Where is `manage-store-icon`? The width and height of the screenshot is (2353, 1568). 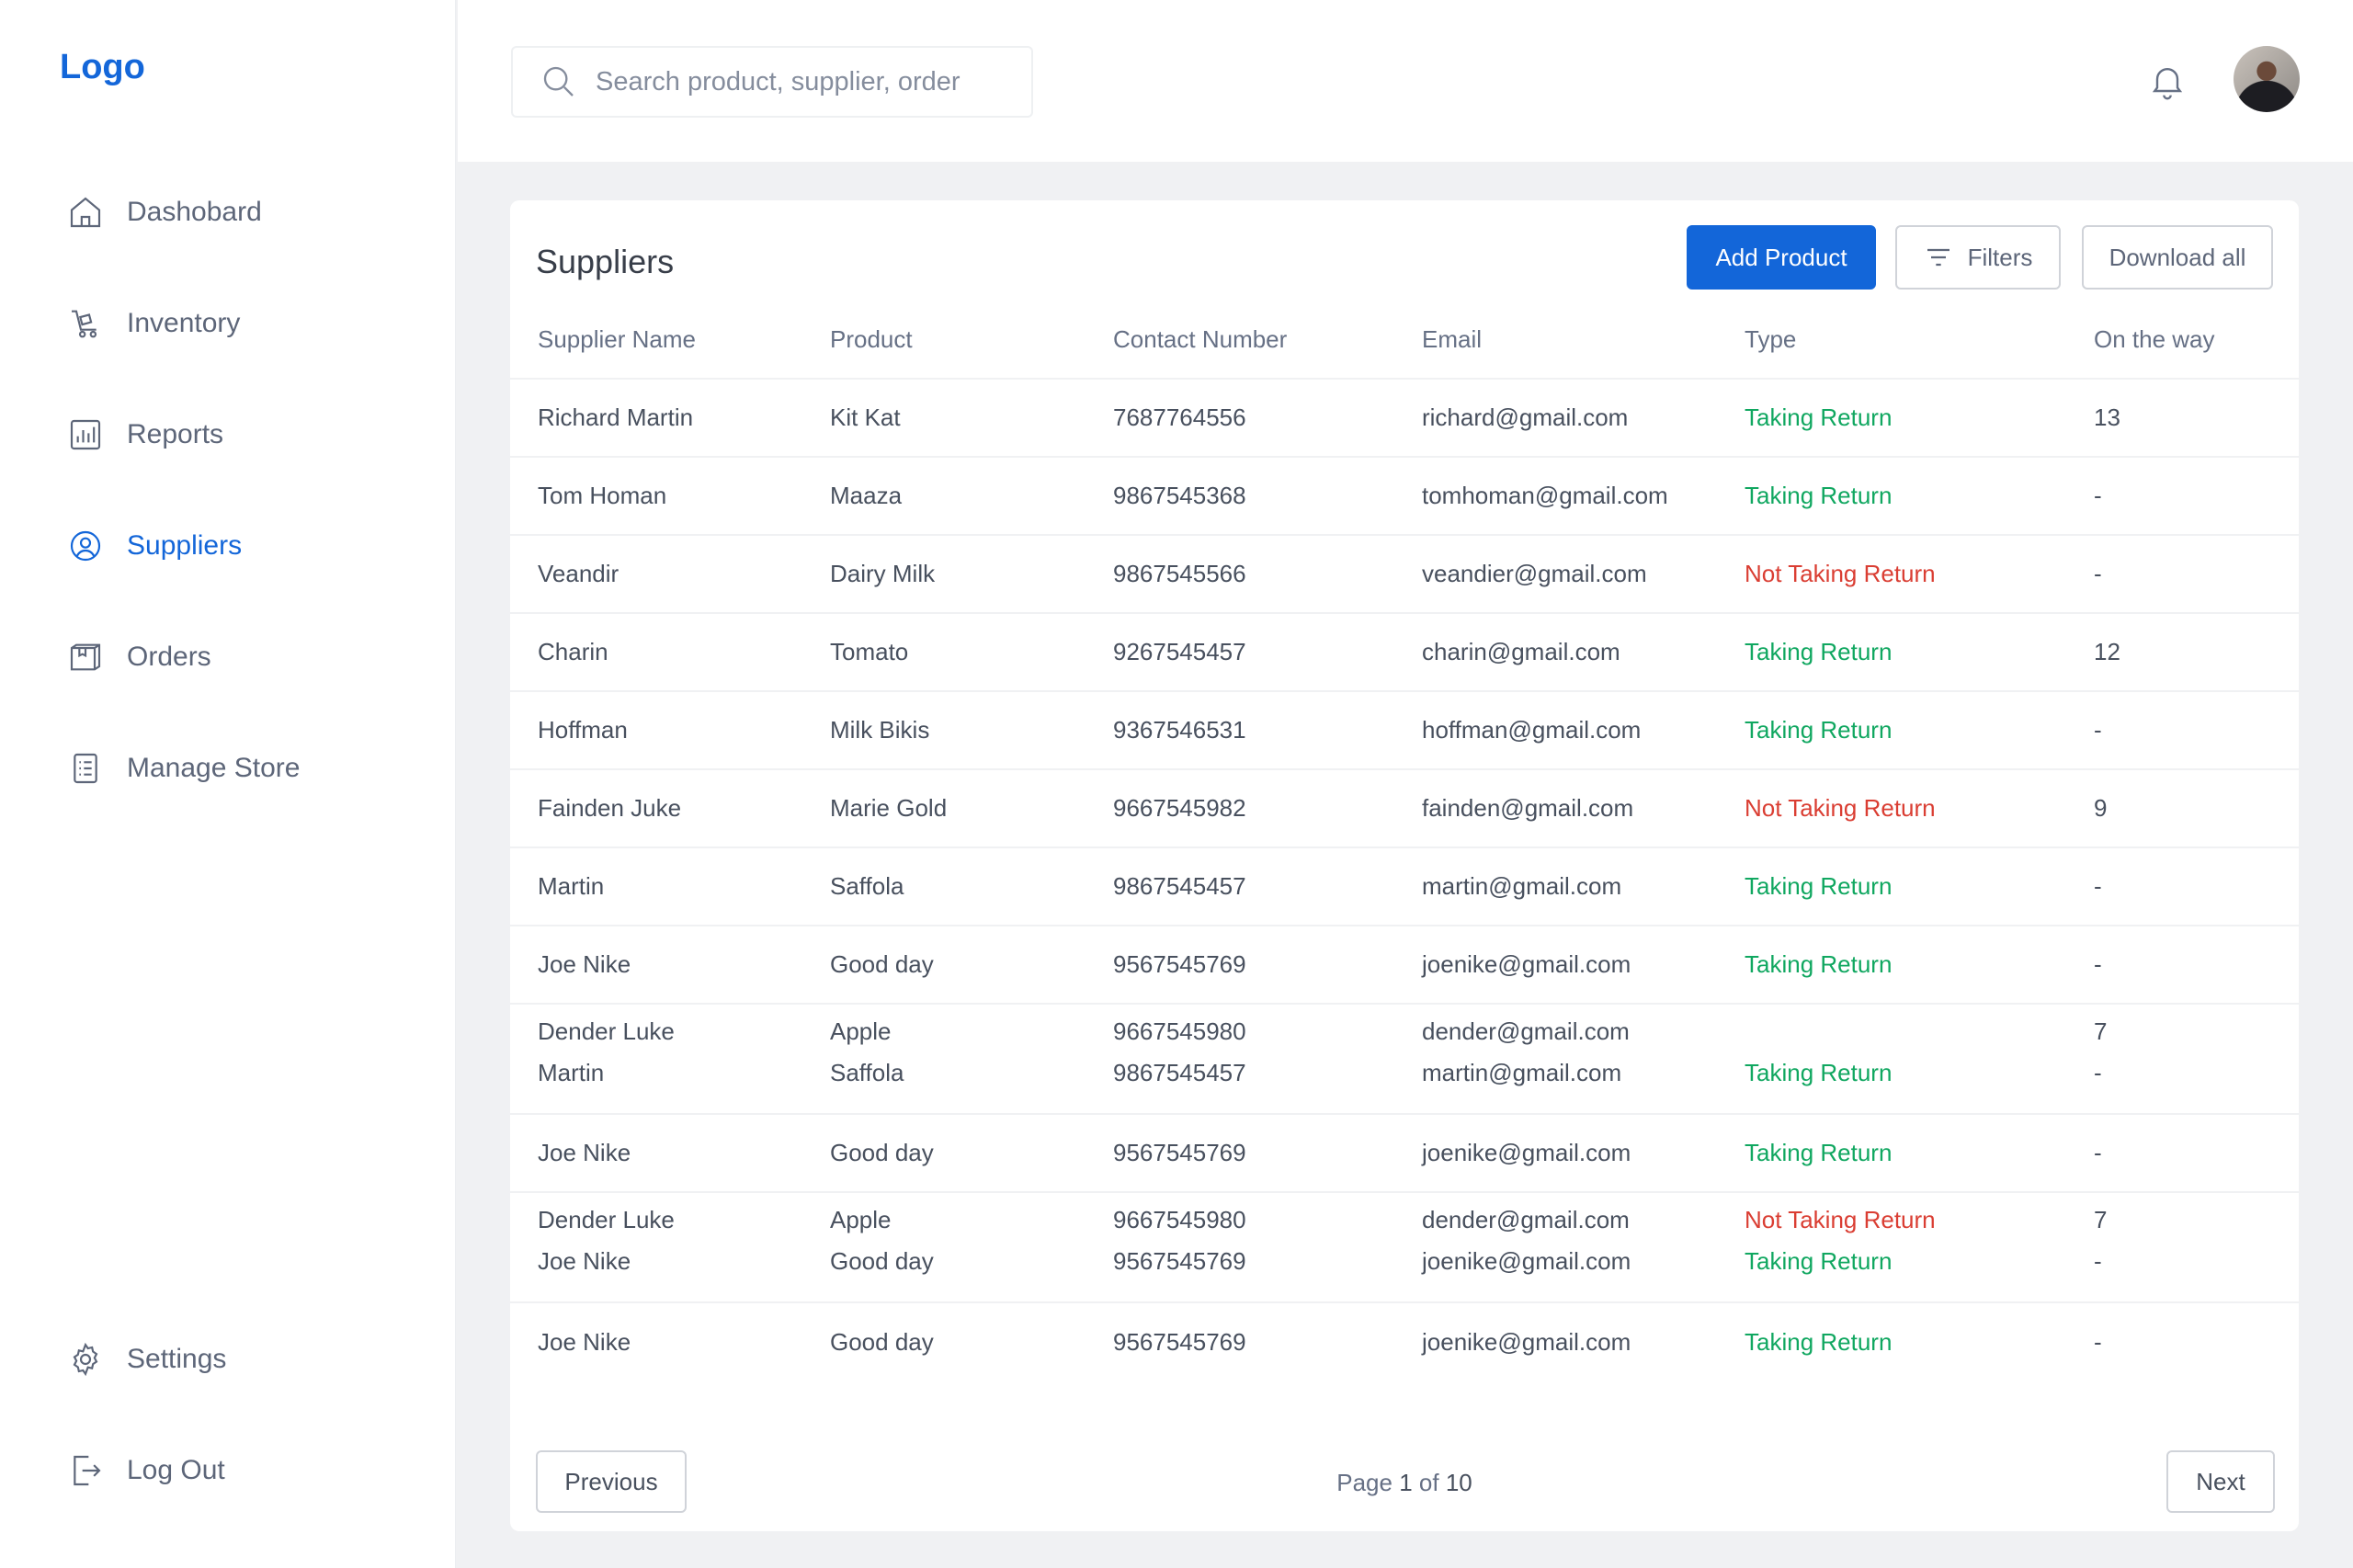
manage-store-icon is located at coordinates (85, 768).